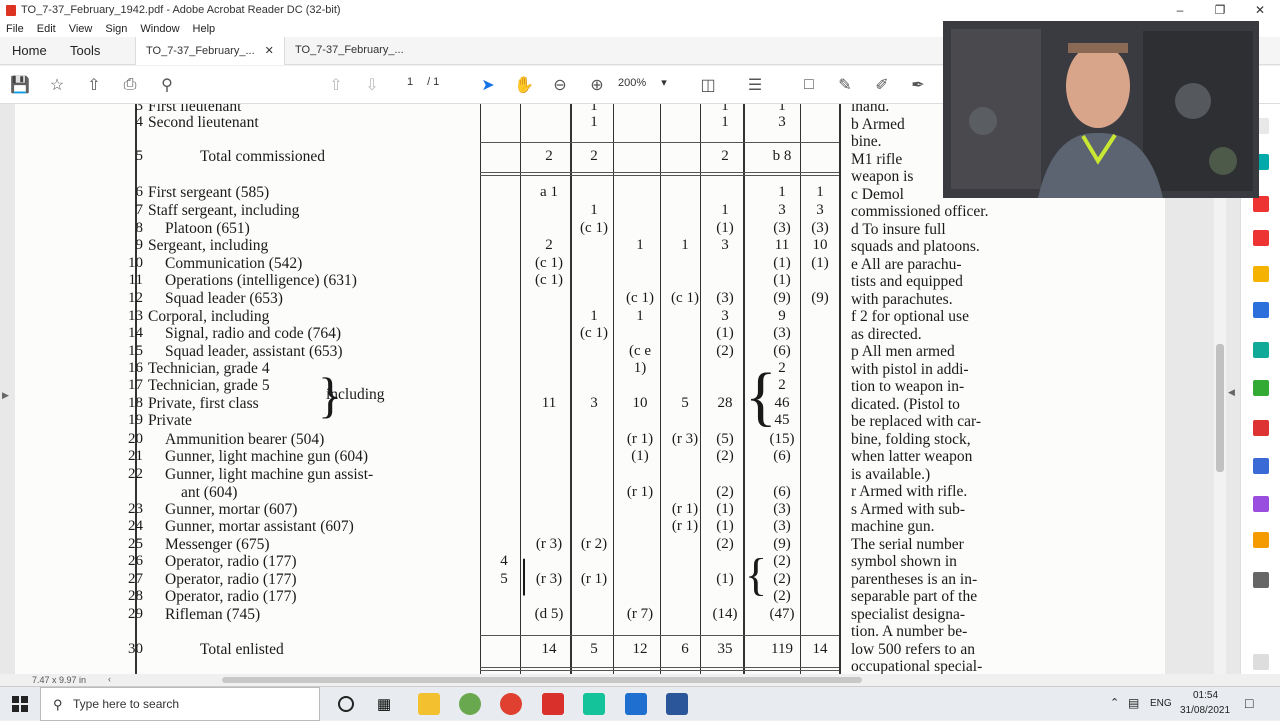 This screenshot has width=1280, height=721. What do you see at coordinates (159, 29) in the screenshot?
I see `menu-window: Window` at bounding box center [159, 29].